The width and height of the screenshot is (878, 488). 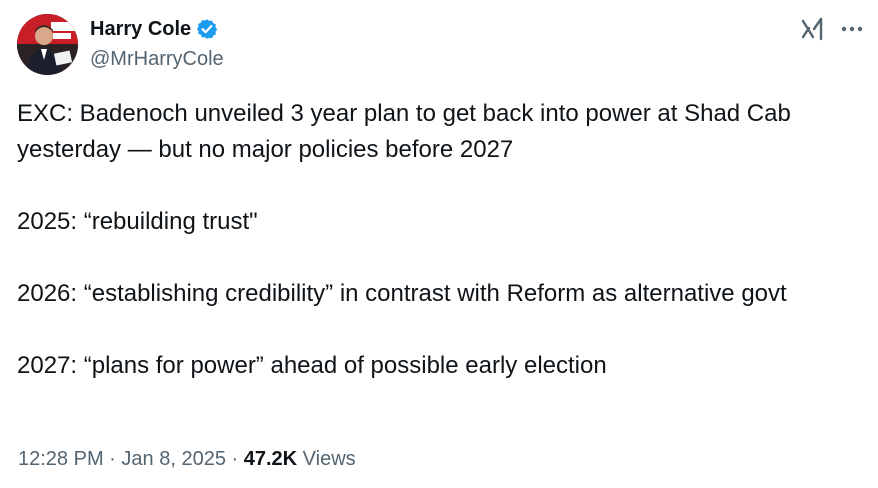 I want to click on tweet-paragraph: 2025: “rebuilding trust", so click(x=137, y=221).